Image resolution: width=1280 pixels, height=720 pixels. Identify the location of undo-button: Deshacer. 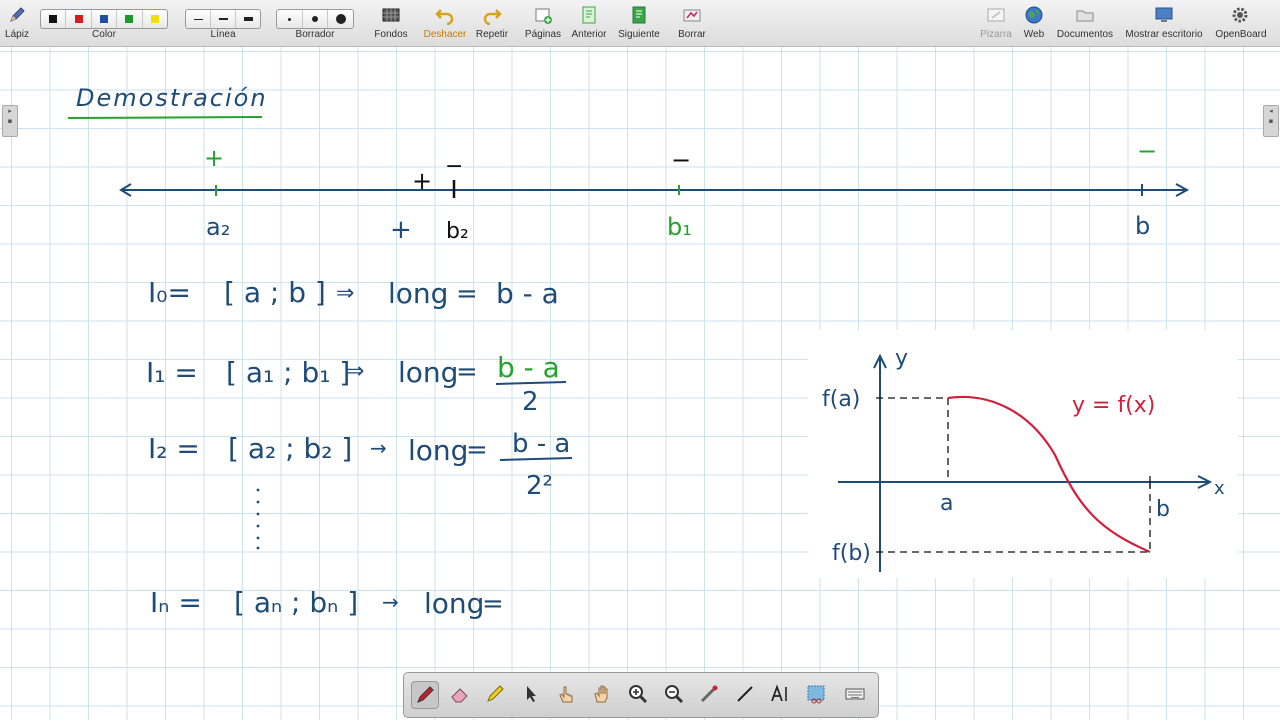
(445, 23).